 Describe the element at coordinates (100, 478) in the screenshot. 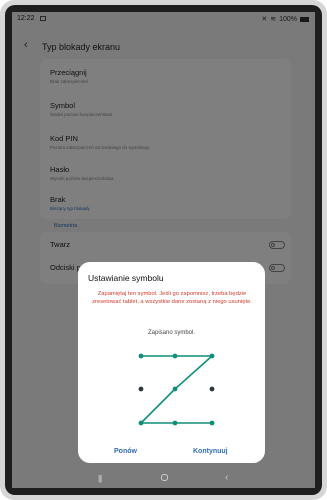

I see `recent-apps-icon: |||` at that location.